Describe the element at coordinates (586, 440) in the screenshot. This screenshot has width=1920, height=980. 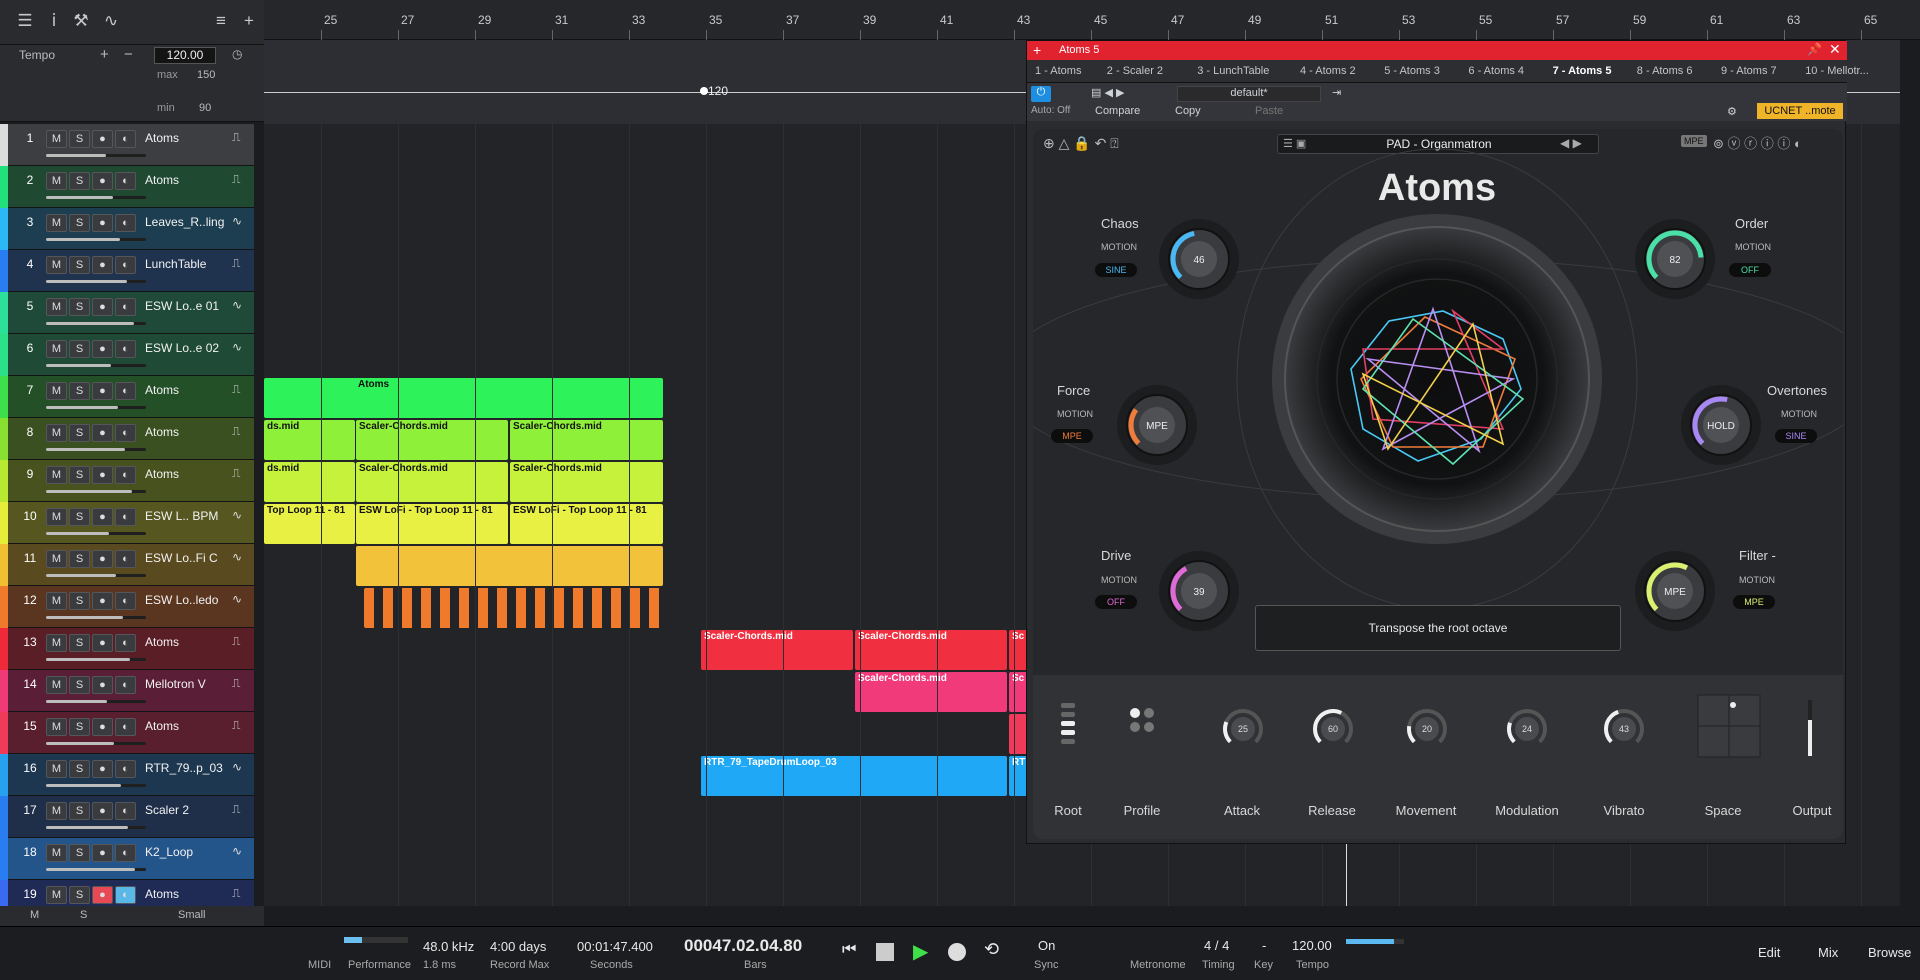
I see `clip-scaler-8c: Scaler-Chords.mid` at that location.